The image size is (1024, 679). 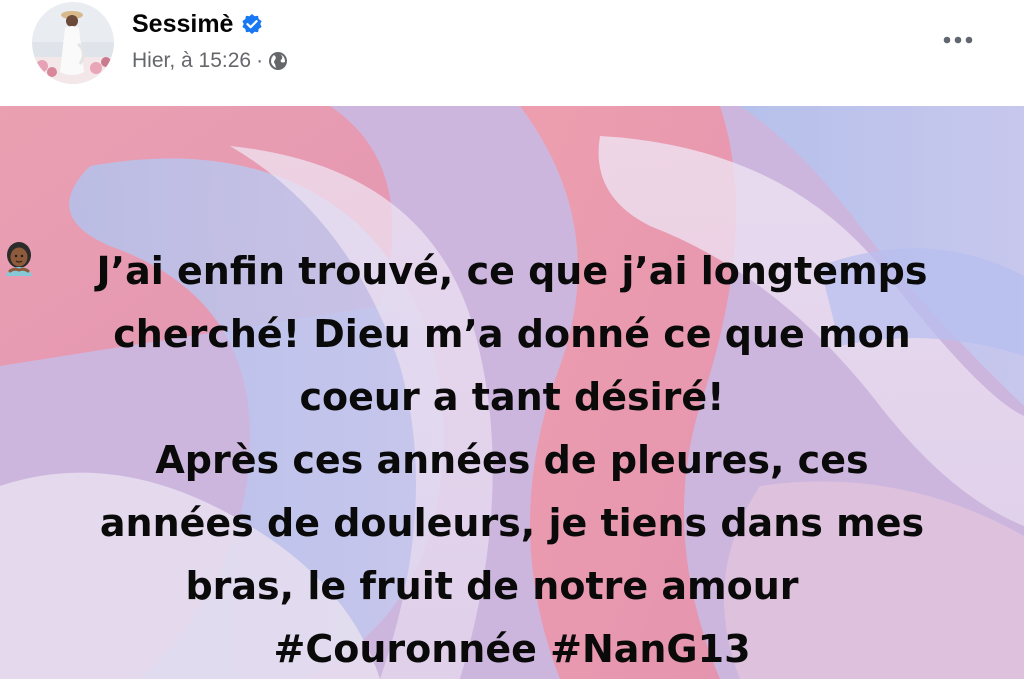 I want to click on post-meta: Hier, à 15:26 ·, so click(x=210, y=61).